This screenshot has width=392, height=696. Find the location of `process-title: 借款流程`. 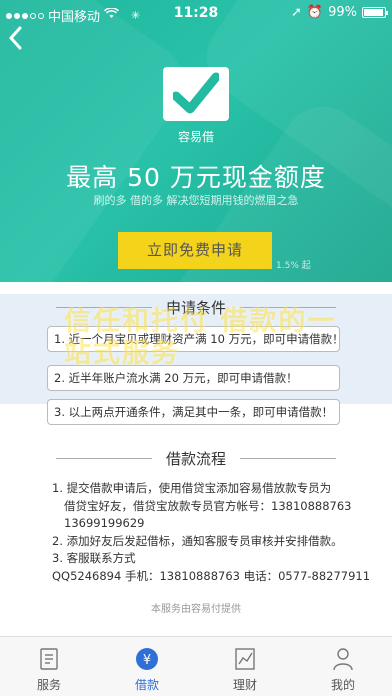

process-title: 借款流程 is located at coordinates (195, 459).